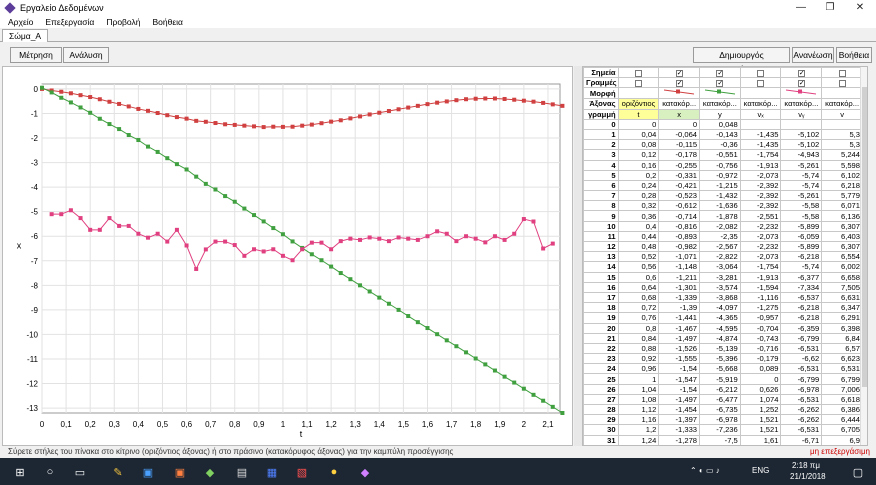 The width and height of the screenshot is (876, 485). I want to click on search-icon: ○, so click(50, 472).